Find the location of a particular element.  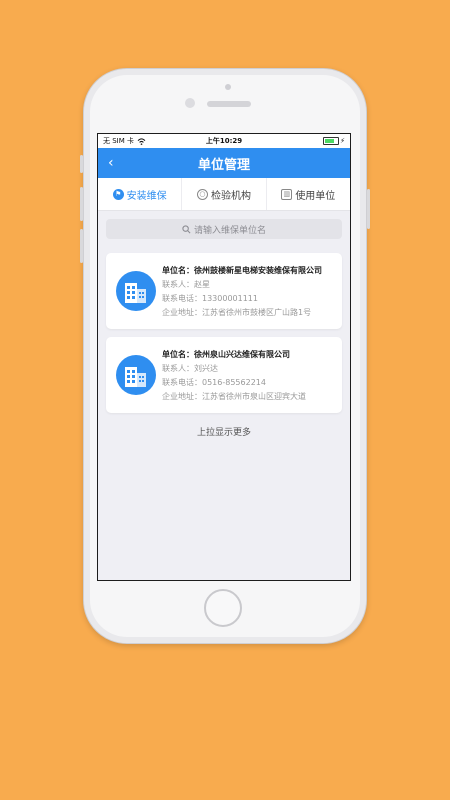

tab-label: 检验机构 is located at coordinates (230, 196).